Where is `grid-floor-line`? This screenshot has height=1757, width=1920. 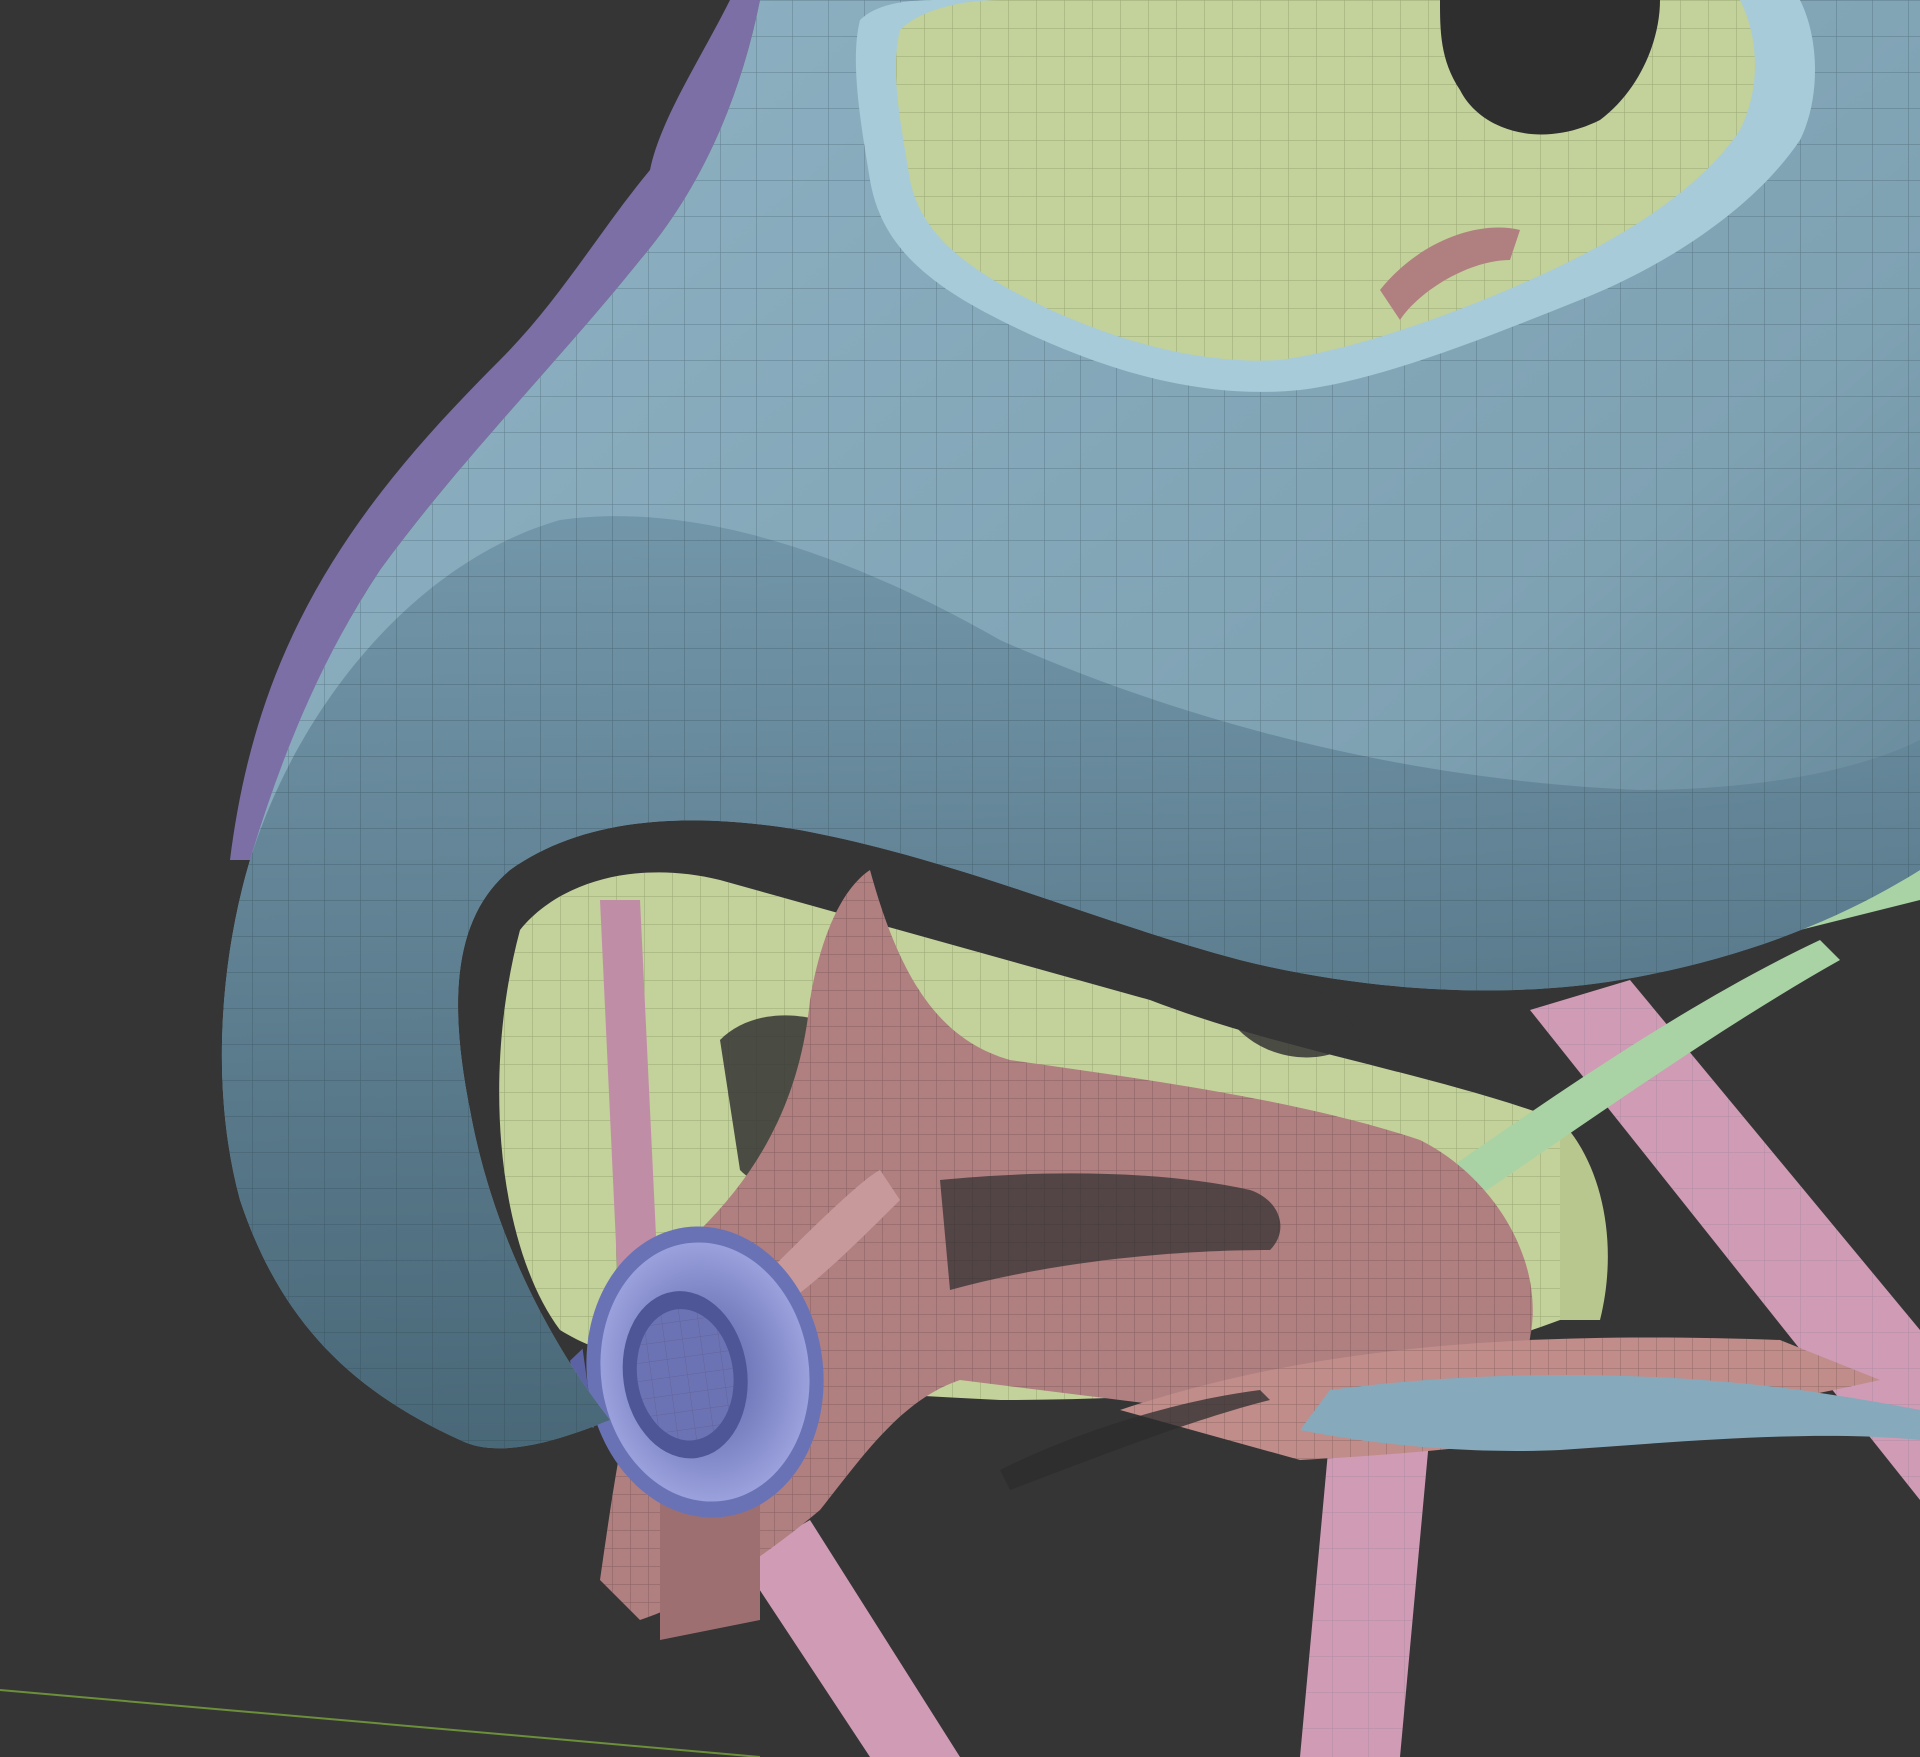
grid-floor-line is located at coordinates (380, 1723).